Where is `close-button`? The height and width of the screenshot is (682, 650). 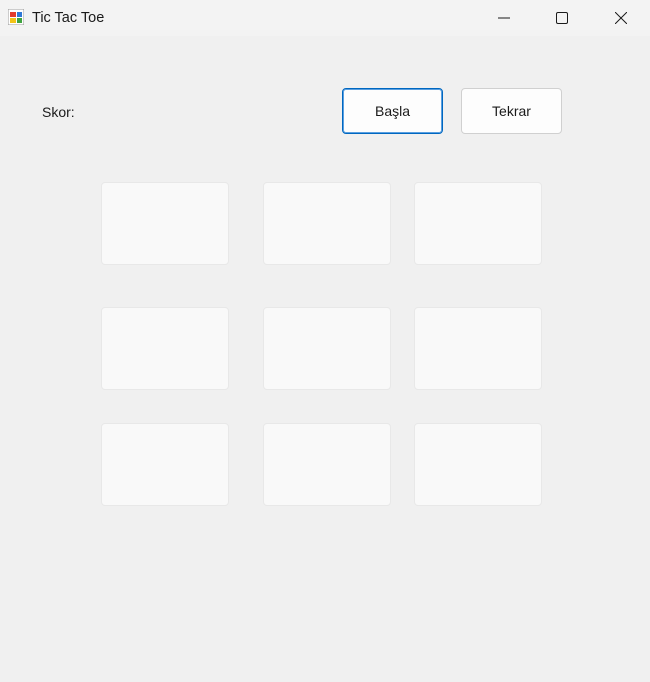
close-button is located at coordinates (621, 18).